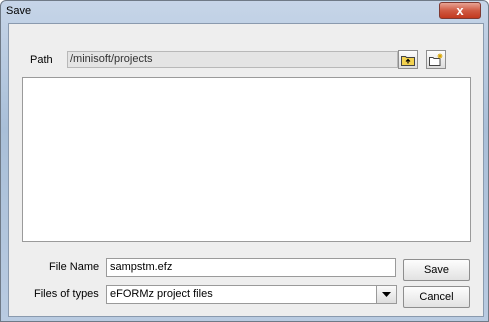 The width and height of the screenshot is (489, 322). What do you see at coordinates (66, 294) in the screenshot?
I see `file-types-label: Files of types` at bounding box center [66, 294].